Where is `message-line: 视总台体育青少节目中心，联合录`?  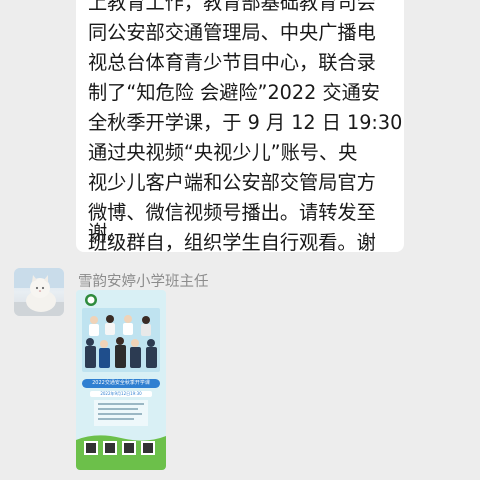
message-line: 视总台体育青少节目中心，联合录 is located at coordinates (232, 62).